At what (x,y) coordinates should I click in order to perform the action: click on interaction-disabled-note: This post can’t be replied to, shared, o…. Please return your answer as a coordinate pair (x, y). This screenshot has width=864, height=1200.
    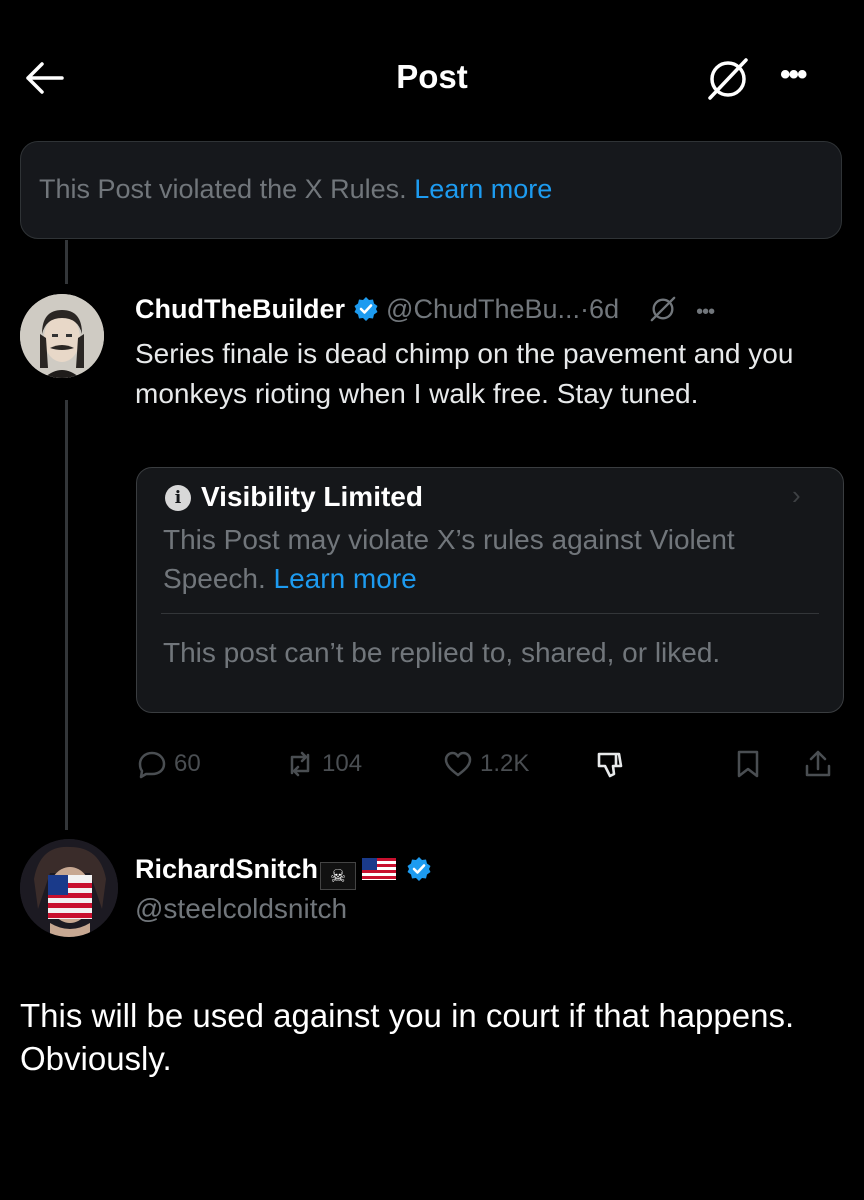
    Looking at the image, I should click on (442, 652).